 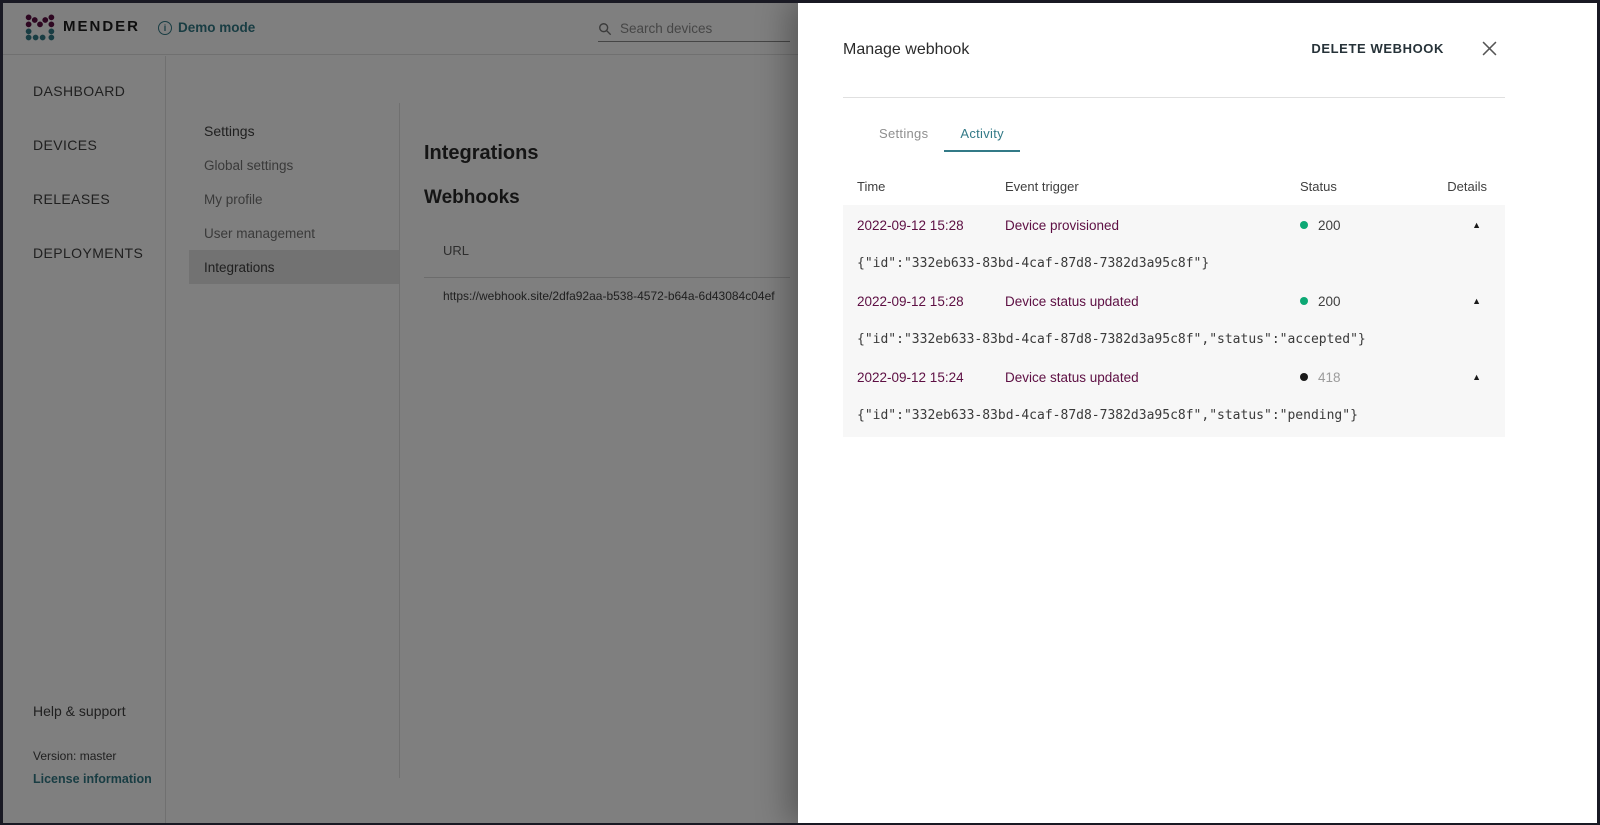 What do you see at coordinates (1467, 186) in the screenshot?
I see `column-details: Details` at bounding box center [1467, 186].